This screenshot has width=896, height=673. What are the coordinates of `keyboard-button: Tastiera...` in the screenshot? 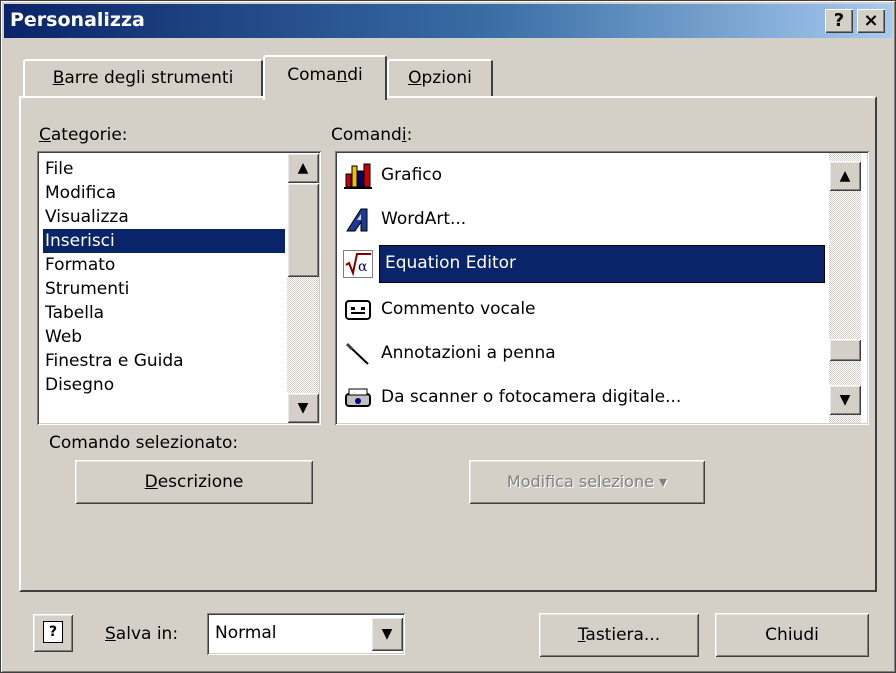 It's located at (619, 635).